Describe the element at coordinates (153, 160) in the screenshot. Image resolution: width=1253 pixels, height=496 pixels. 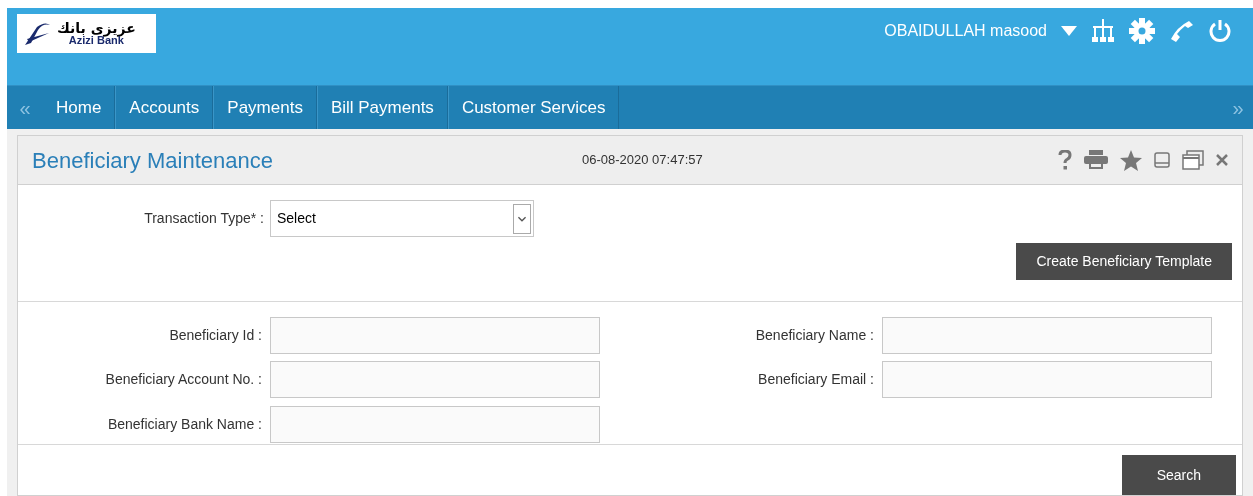
I see `panel-title: Beneficiary Maintenance` at that location.